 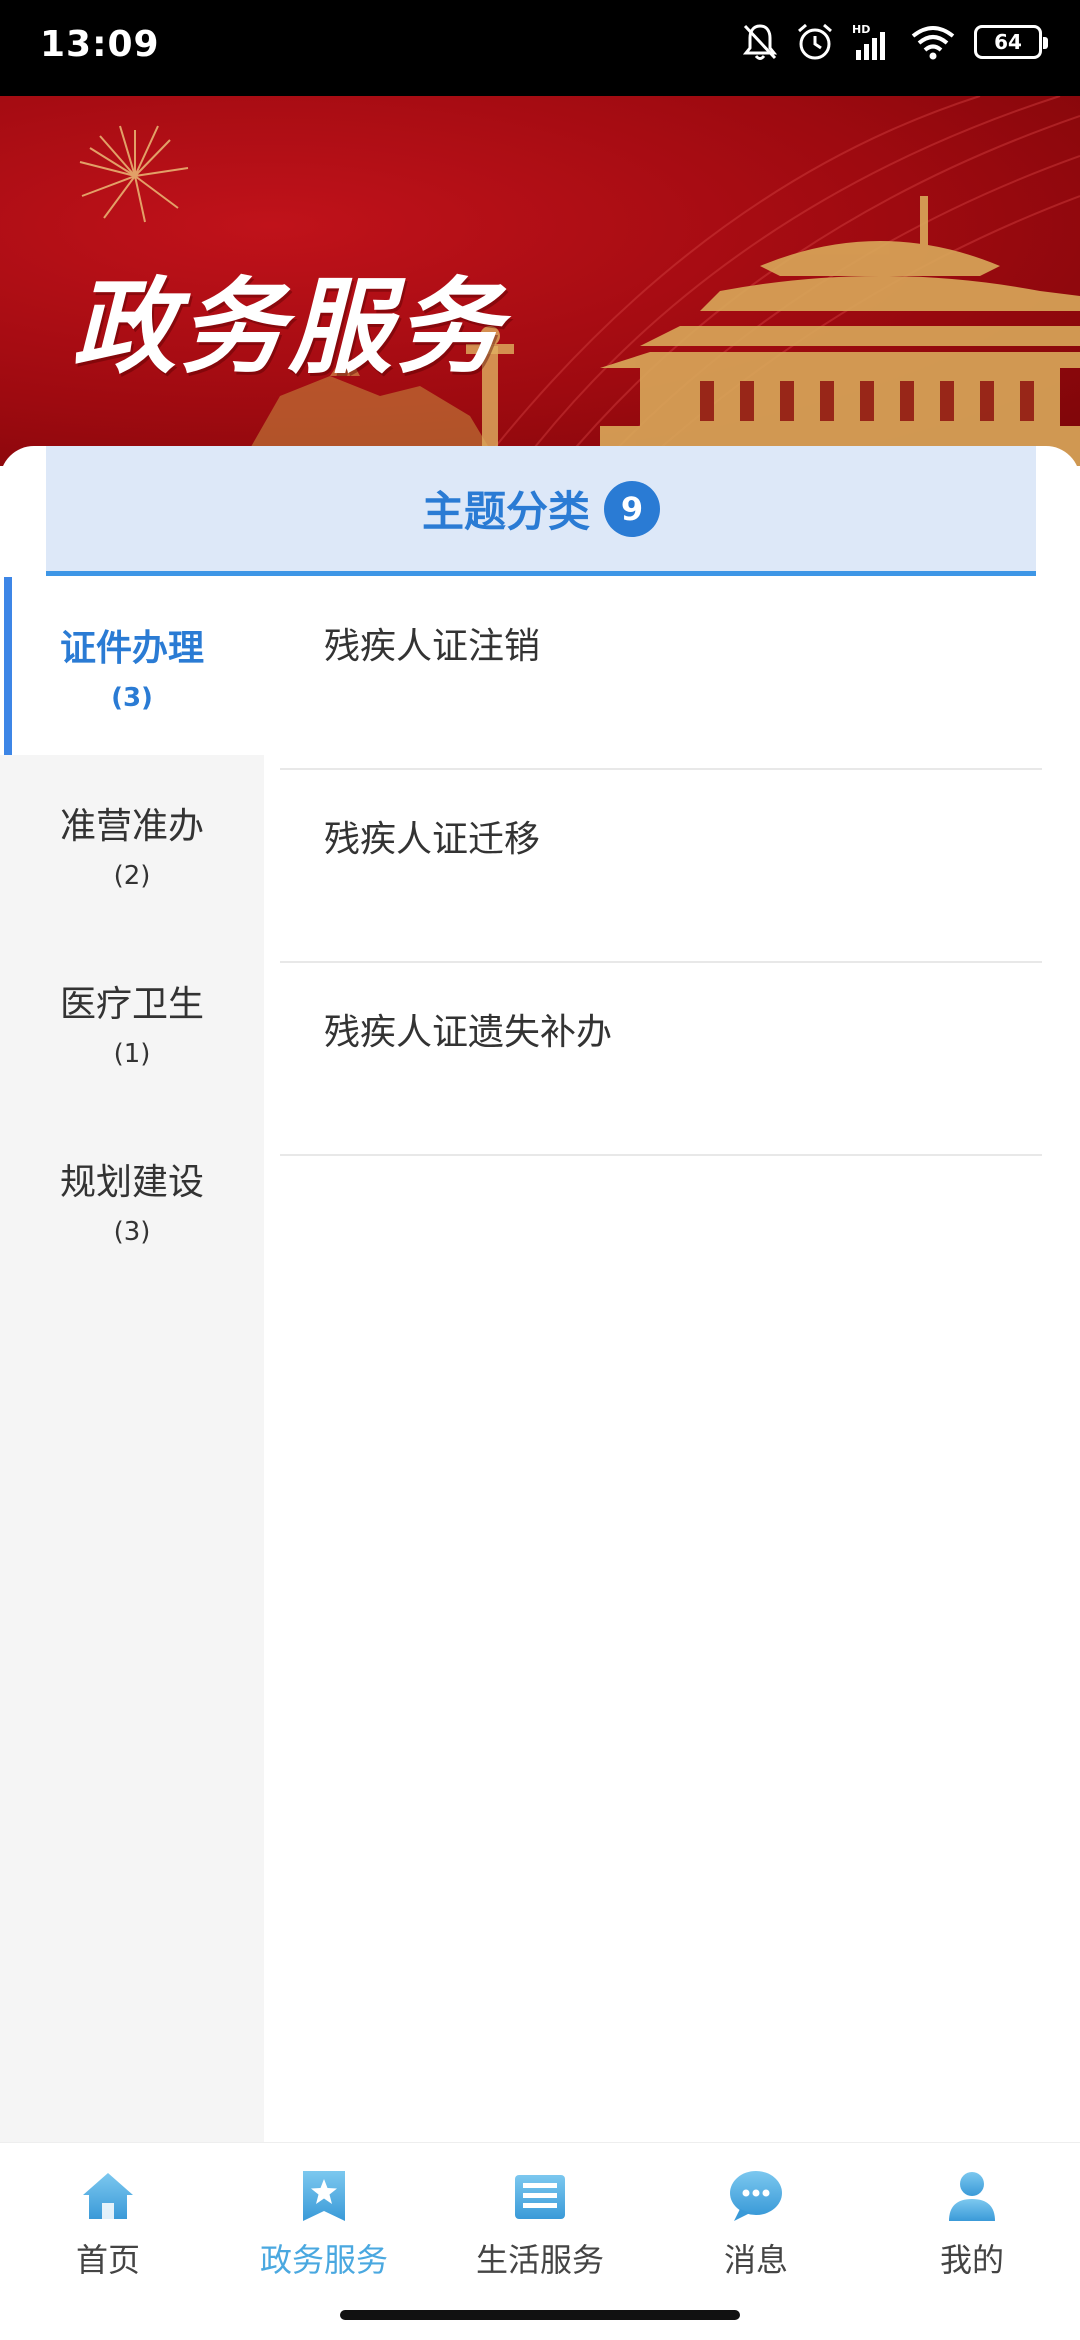 I want to click on nav-label: 消息, so click(x=755, y=2260).